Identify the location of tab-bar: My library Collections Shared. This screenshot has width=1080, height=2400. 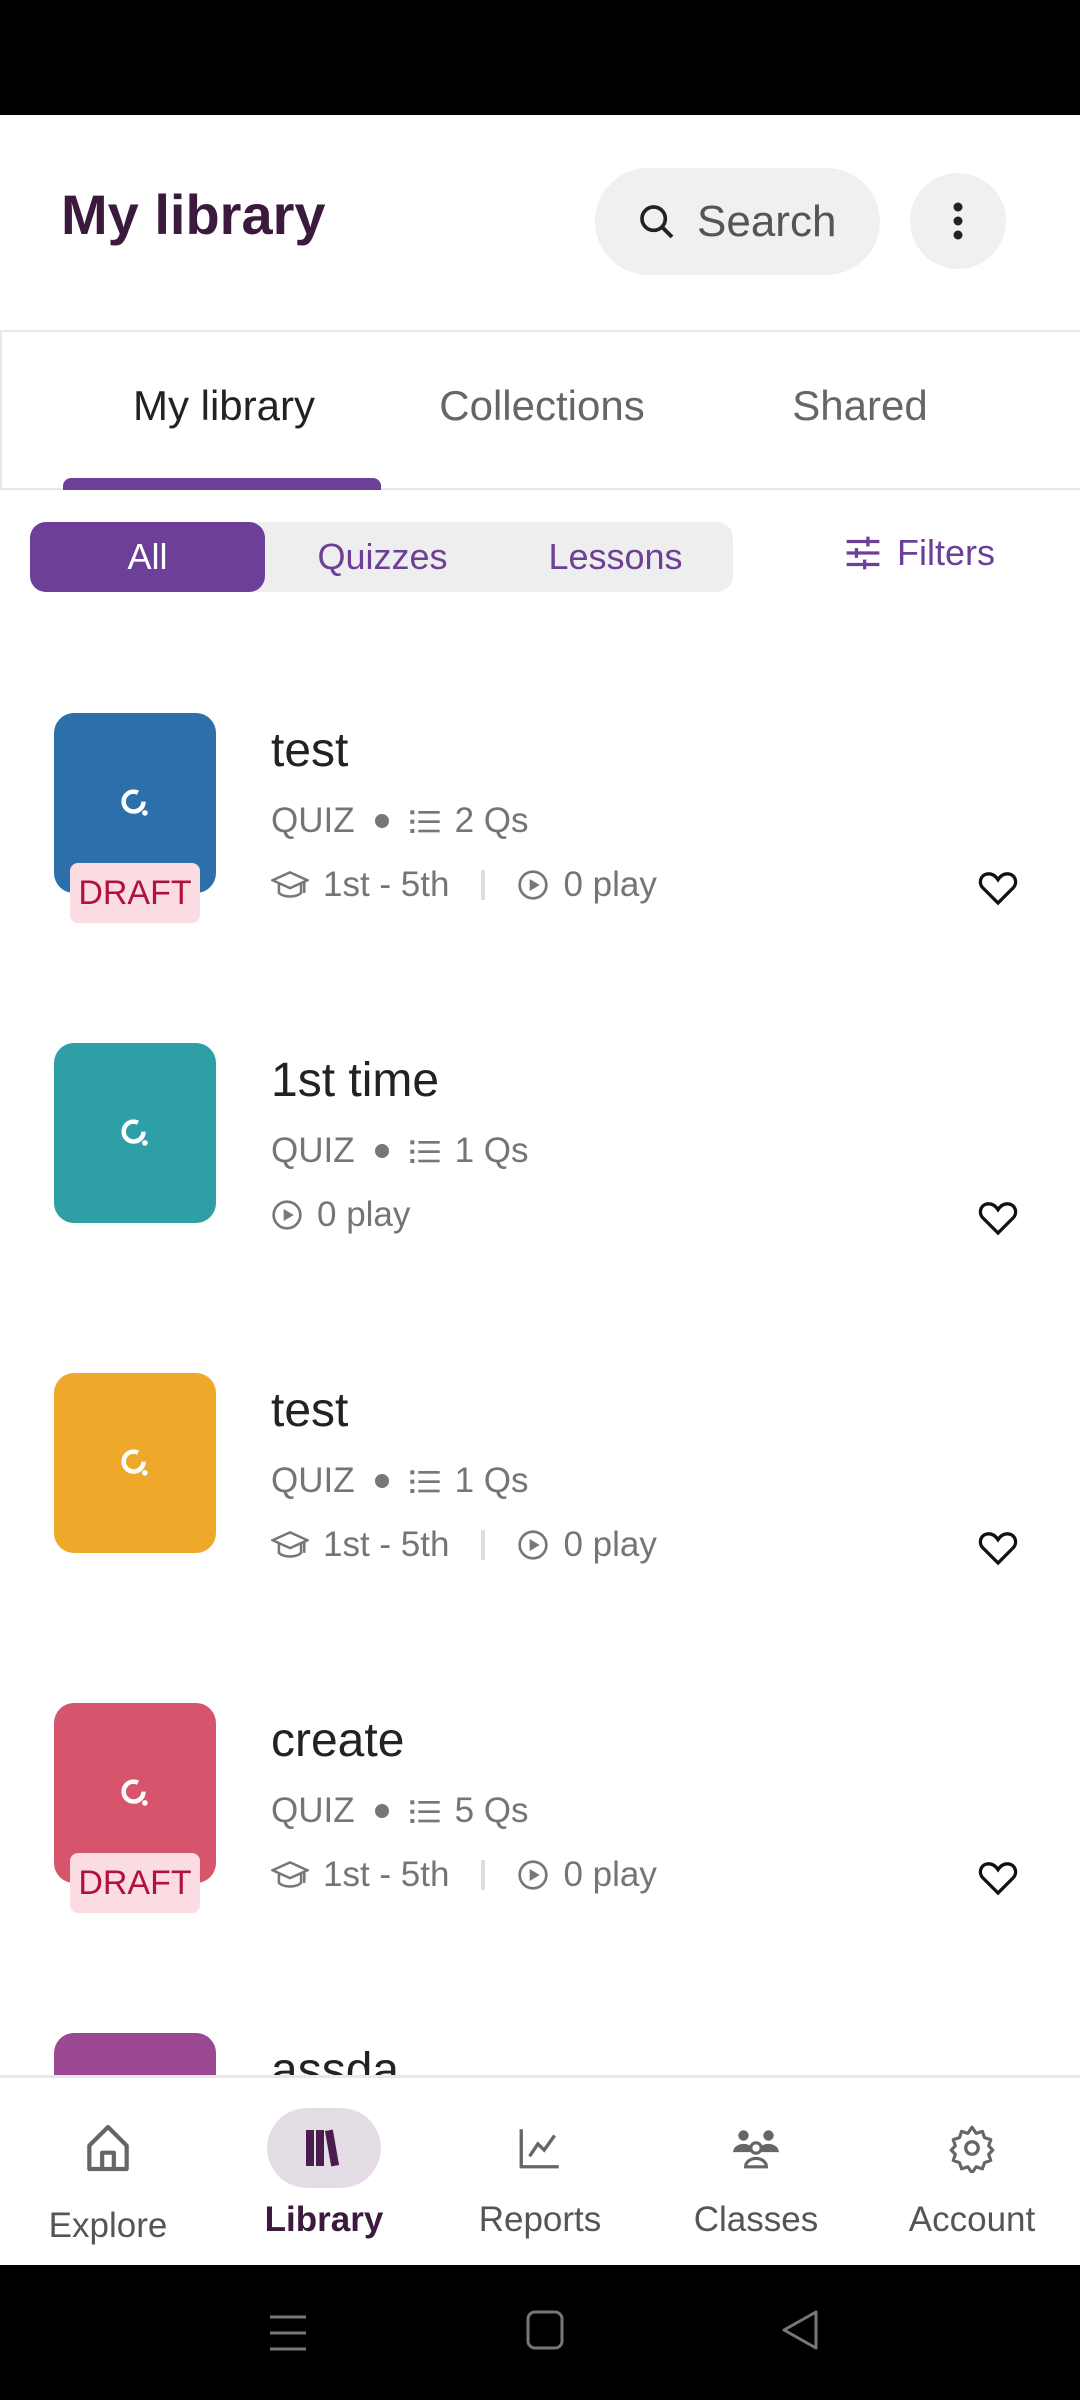
(540, 410).